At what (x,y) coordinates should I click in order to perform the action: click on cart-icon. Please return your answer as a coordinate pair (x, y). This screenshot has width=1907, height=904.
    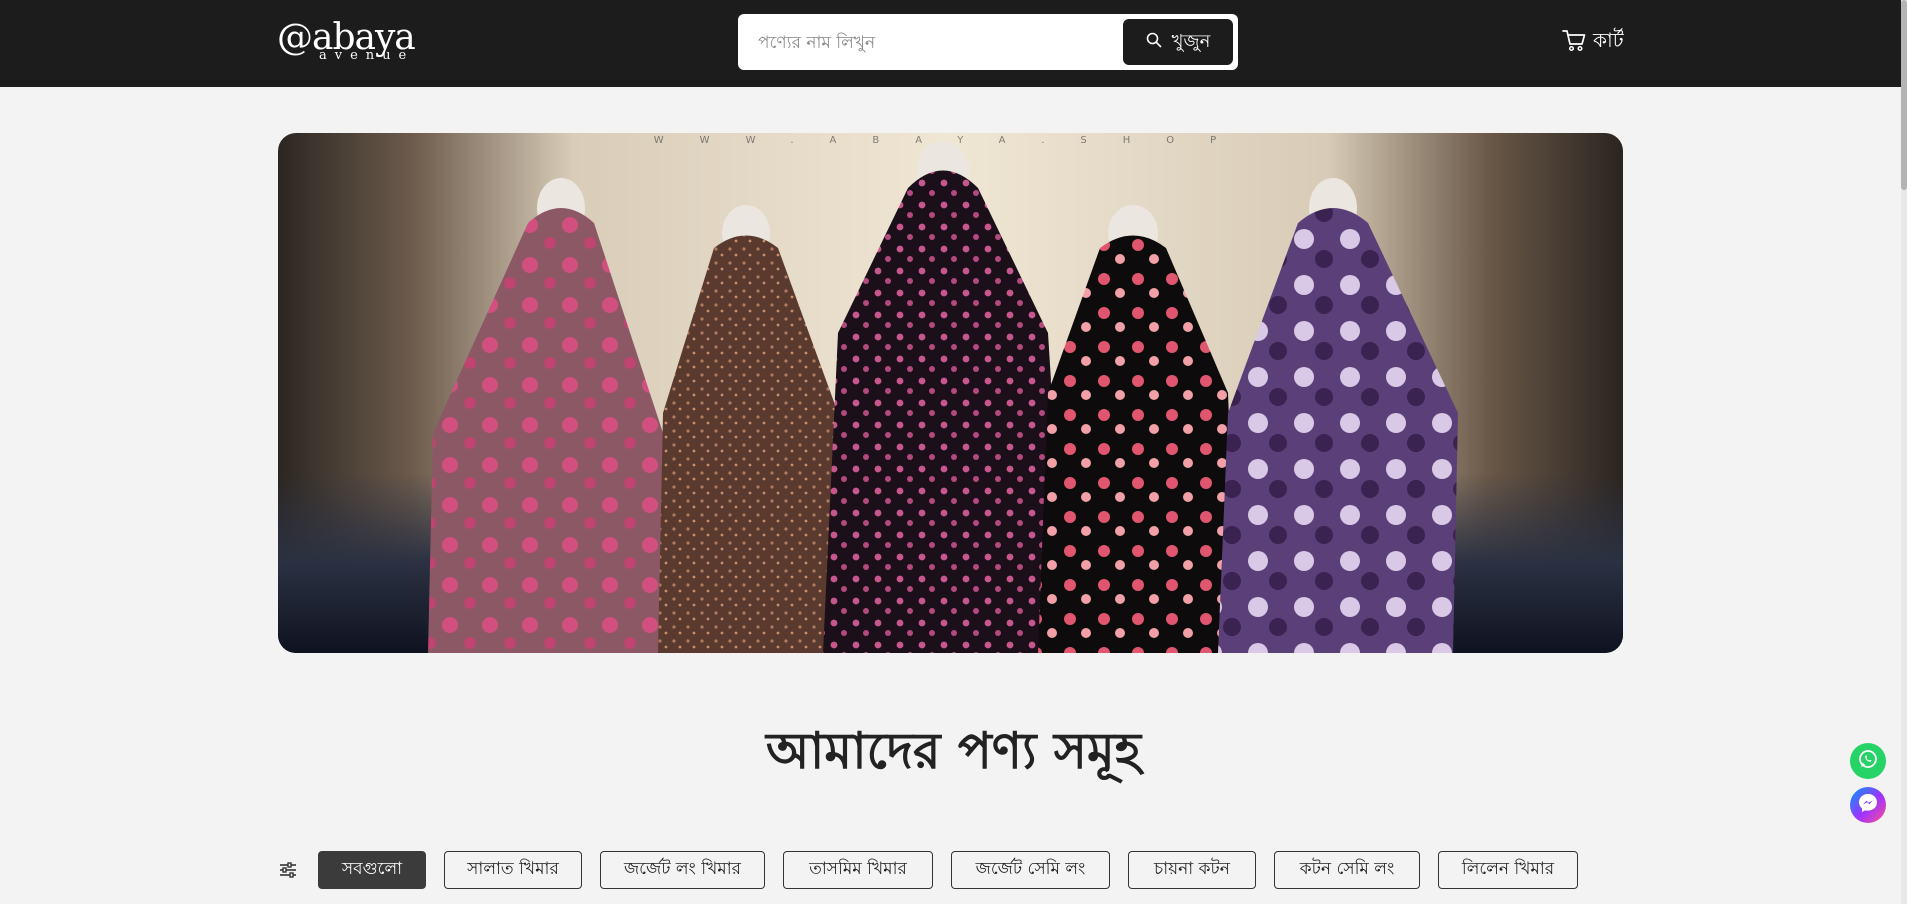
    Looking at the image, I should click on (1574, 42).